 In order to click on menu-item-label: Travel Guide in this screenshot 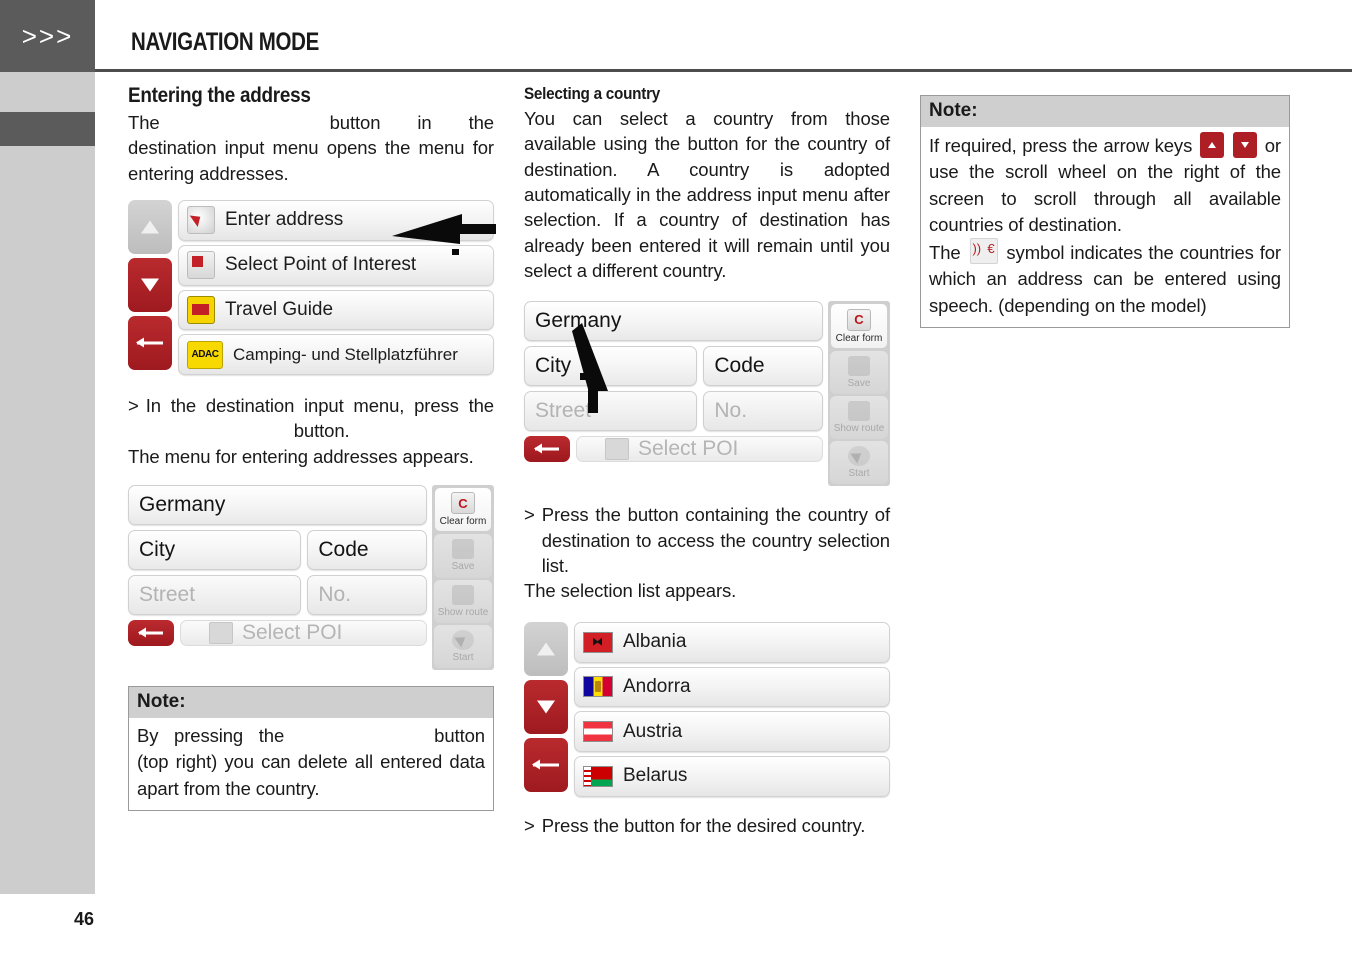, I will do `click(279, 309)`.